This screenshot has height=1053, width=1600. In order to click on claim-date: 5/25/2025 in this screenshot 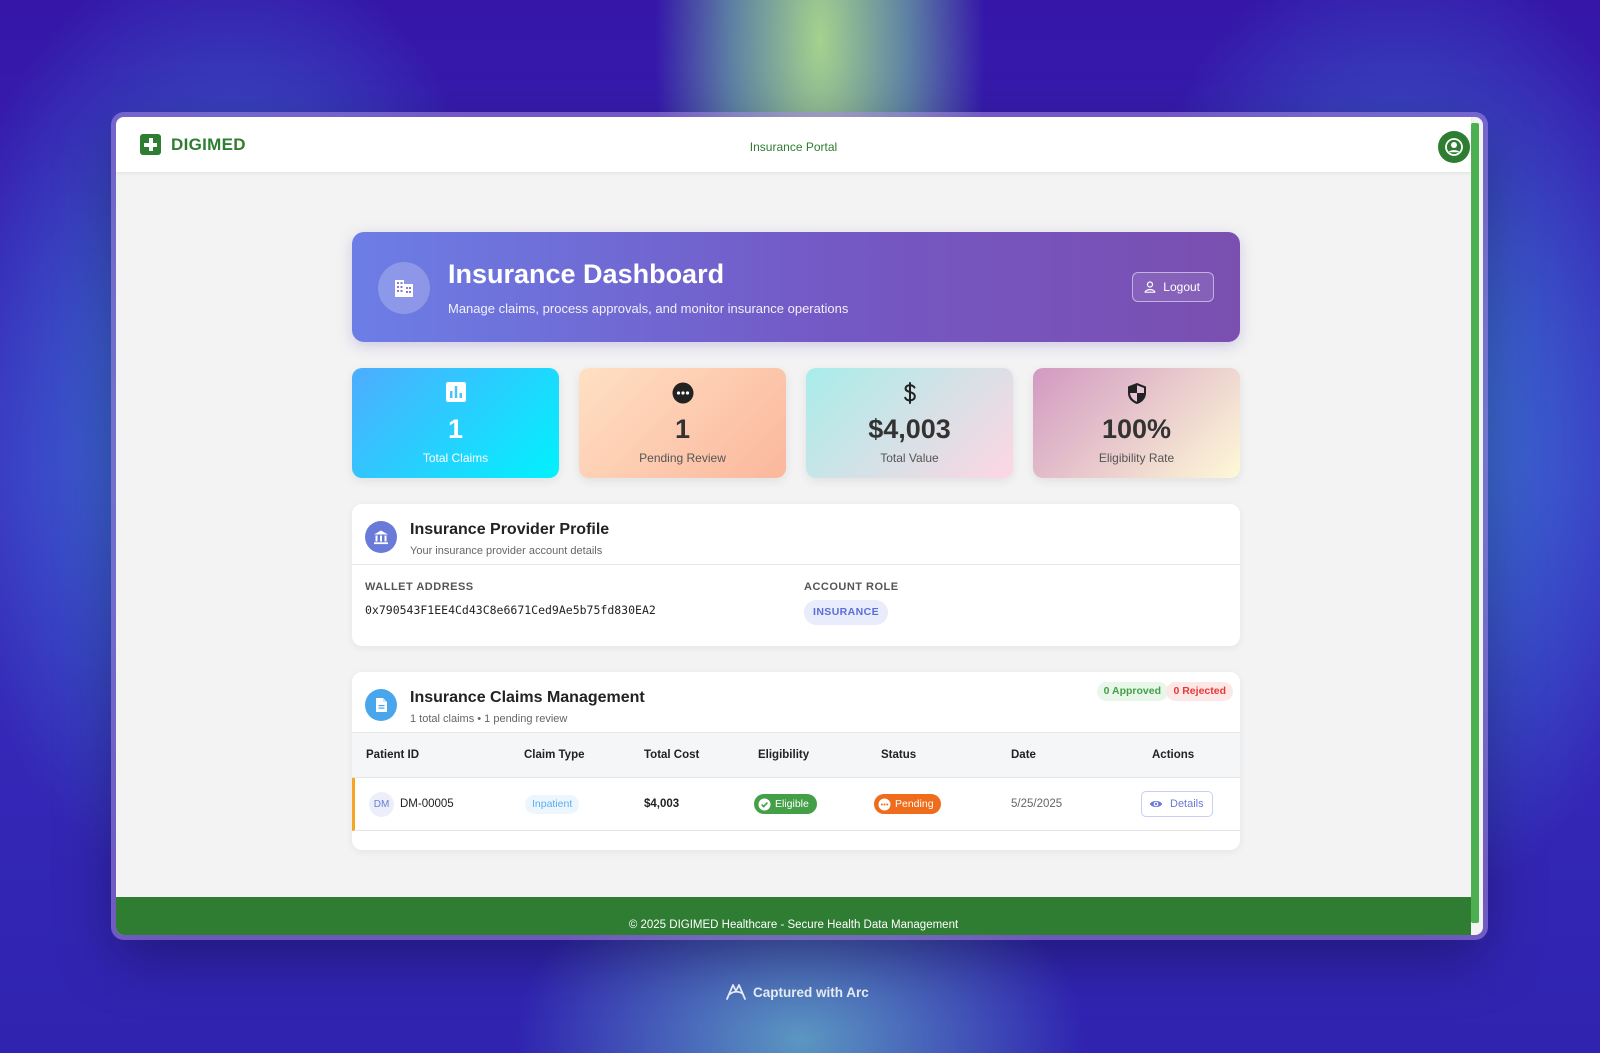, I will do `click(1037, 804)`.